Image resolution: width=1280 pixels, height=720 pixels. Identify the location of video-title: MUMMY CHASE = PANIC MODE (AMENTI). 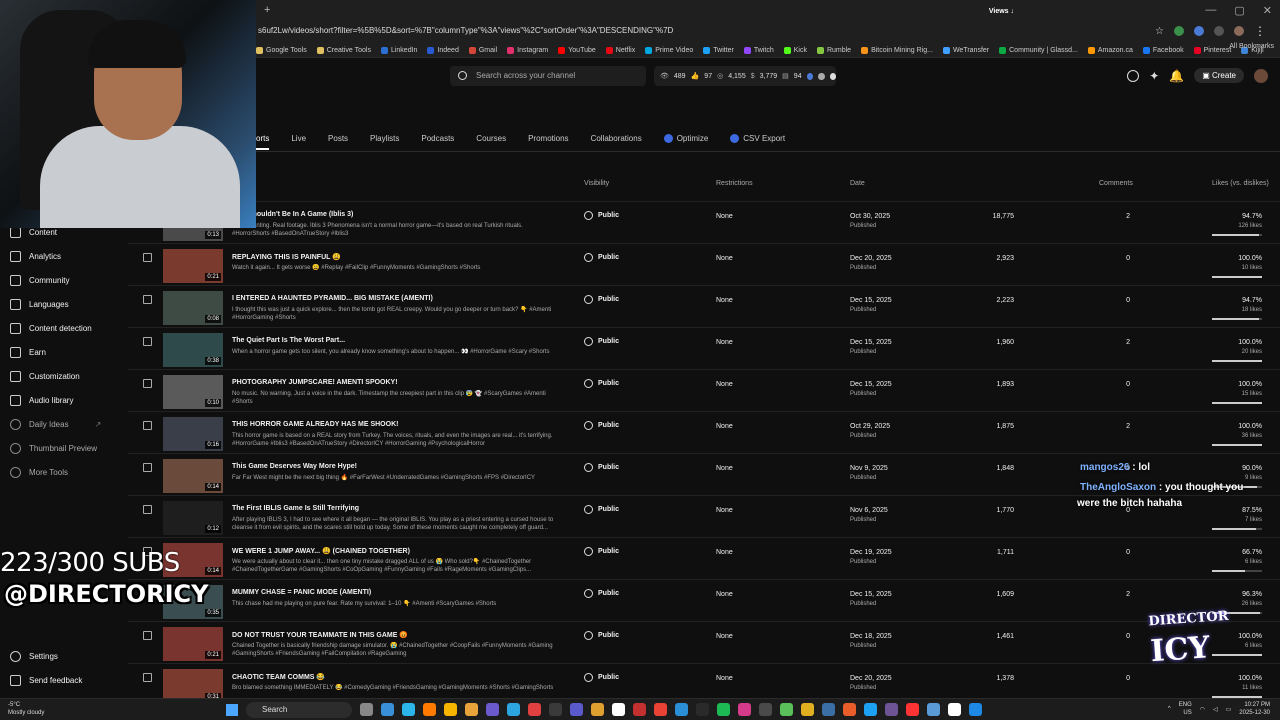
(301, 592).